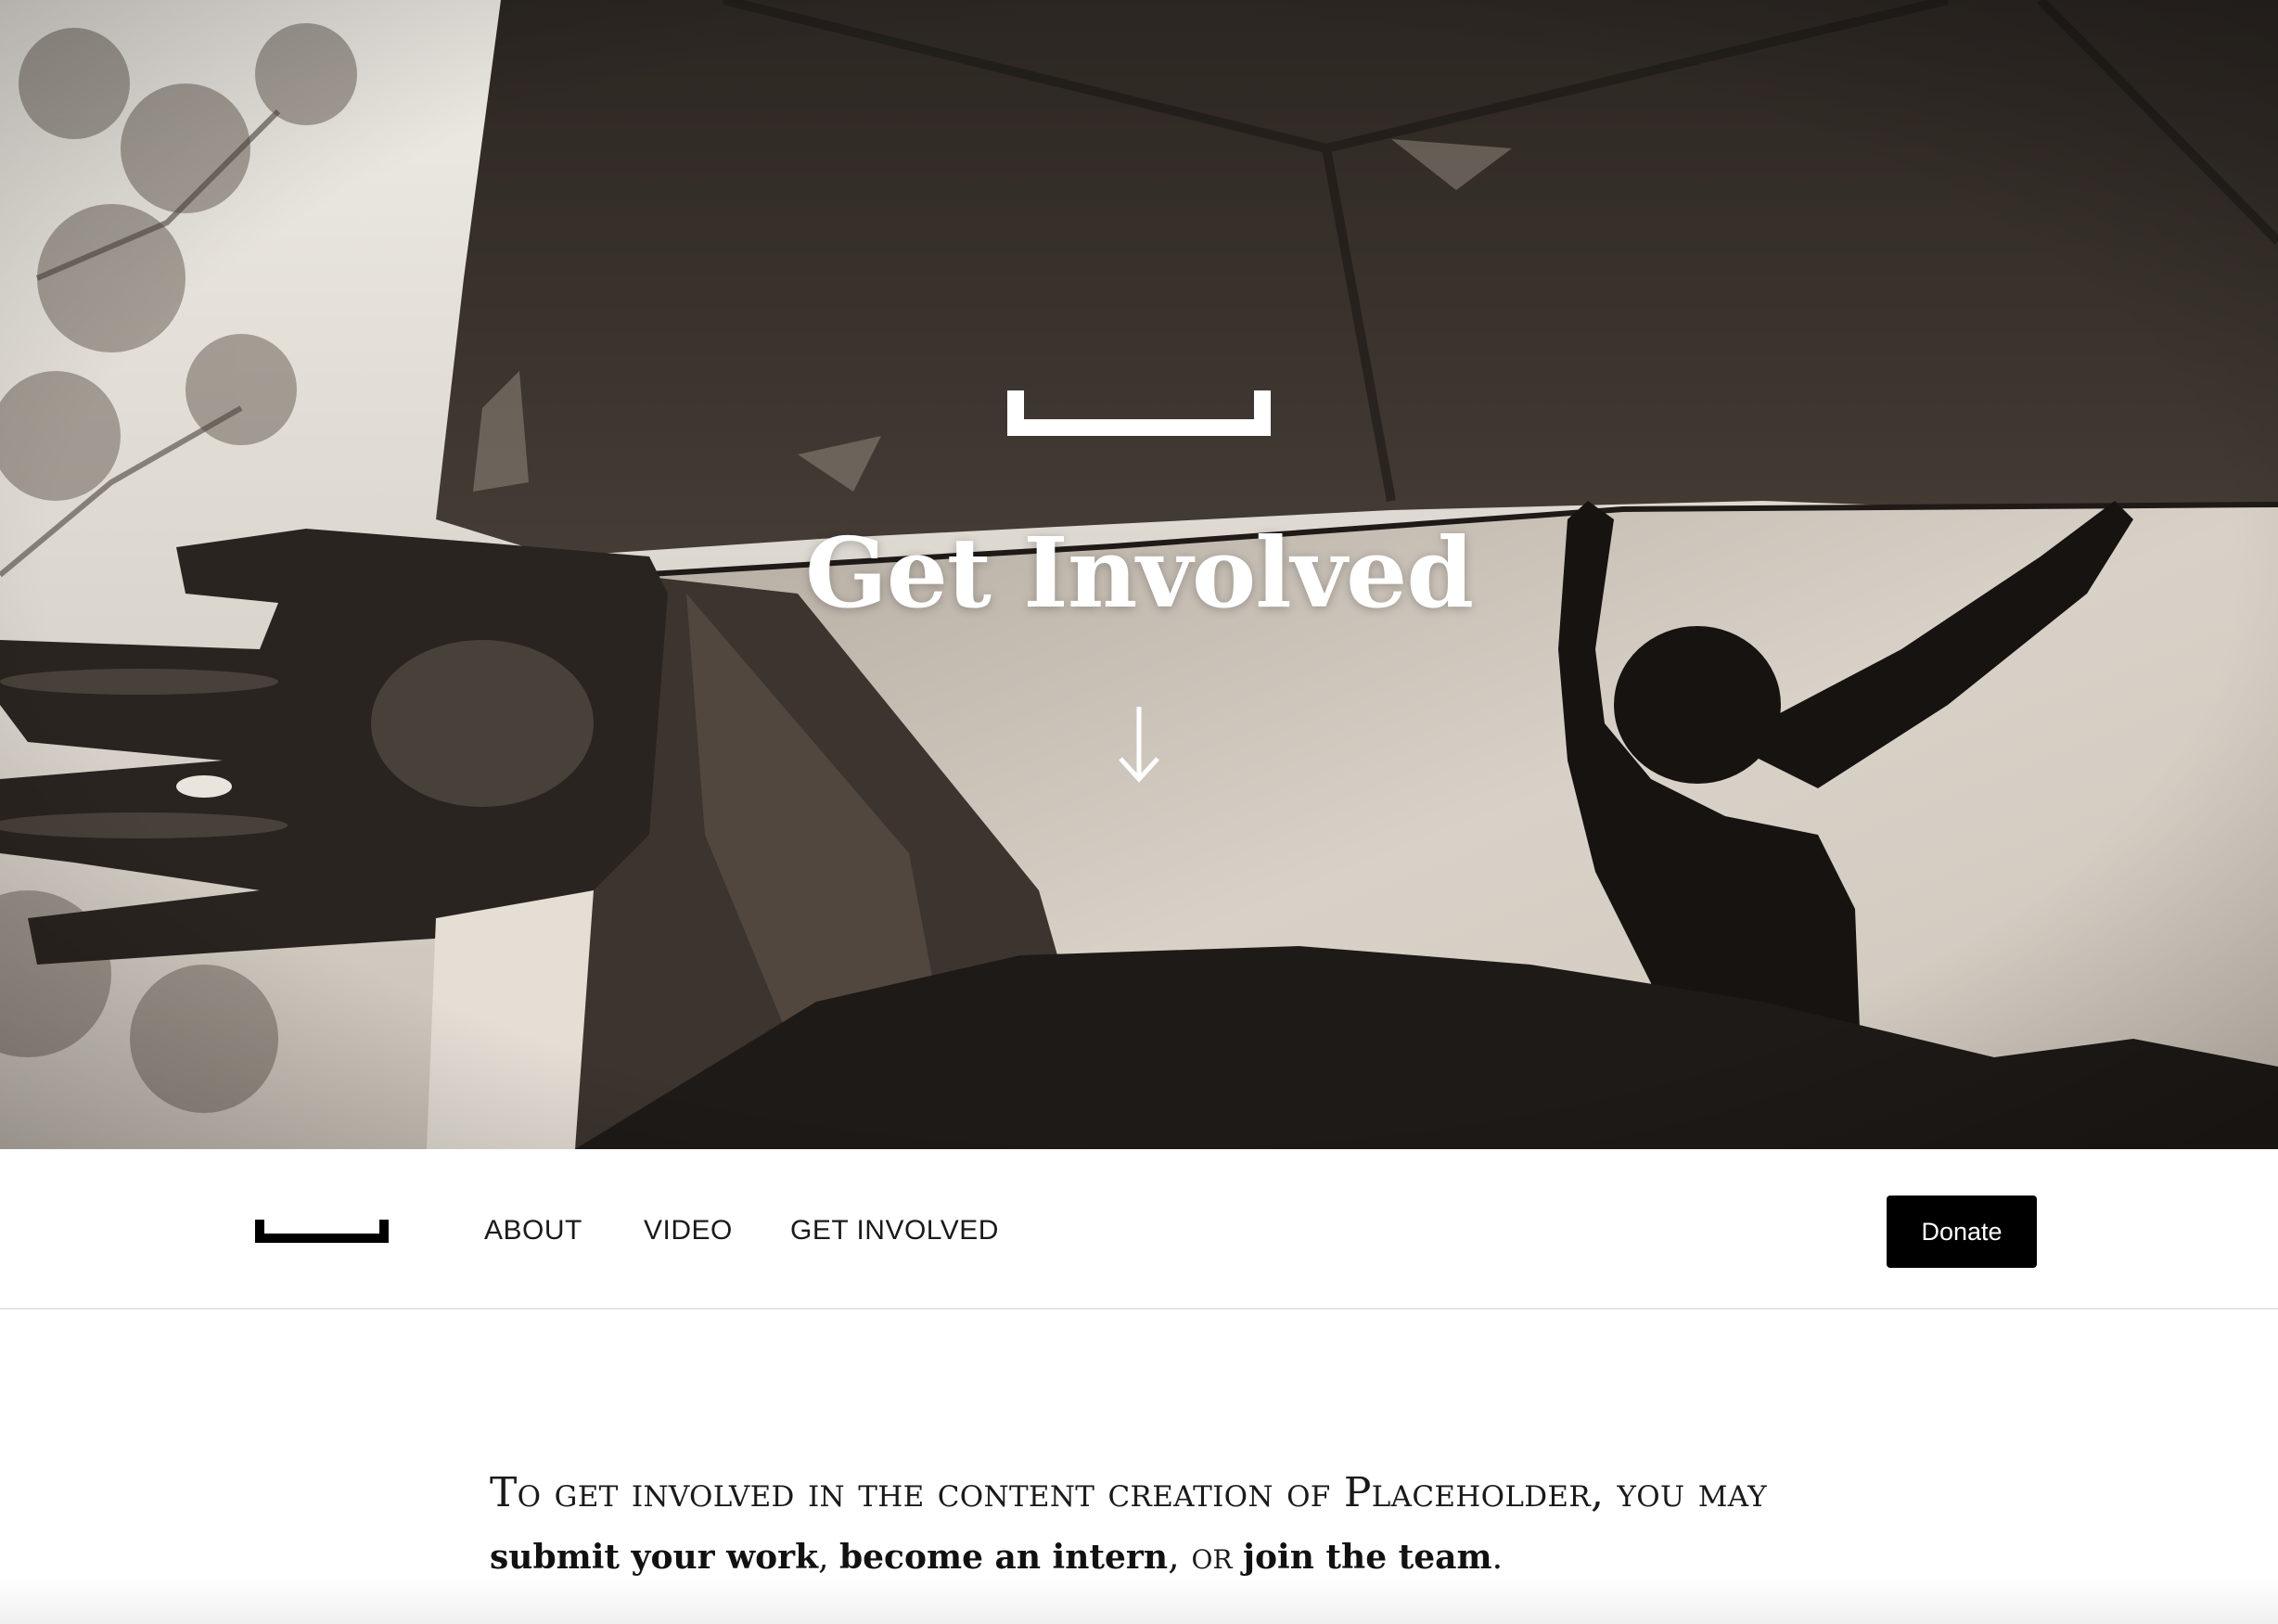  What do you see at coordinates (654, 1557) in the screenshot?
I see `submit-work-link: submit your work` at bounding box center [654, 1557].